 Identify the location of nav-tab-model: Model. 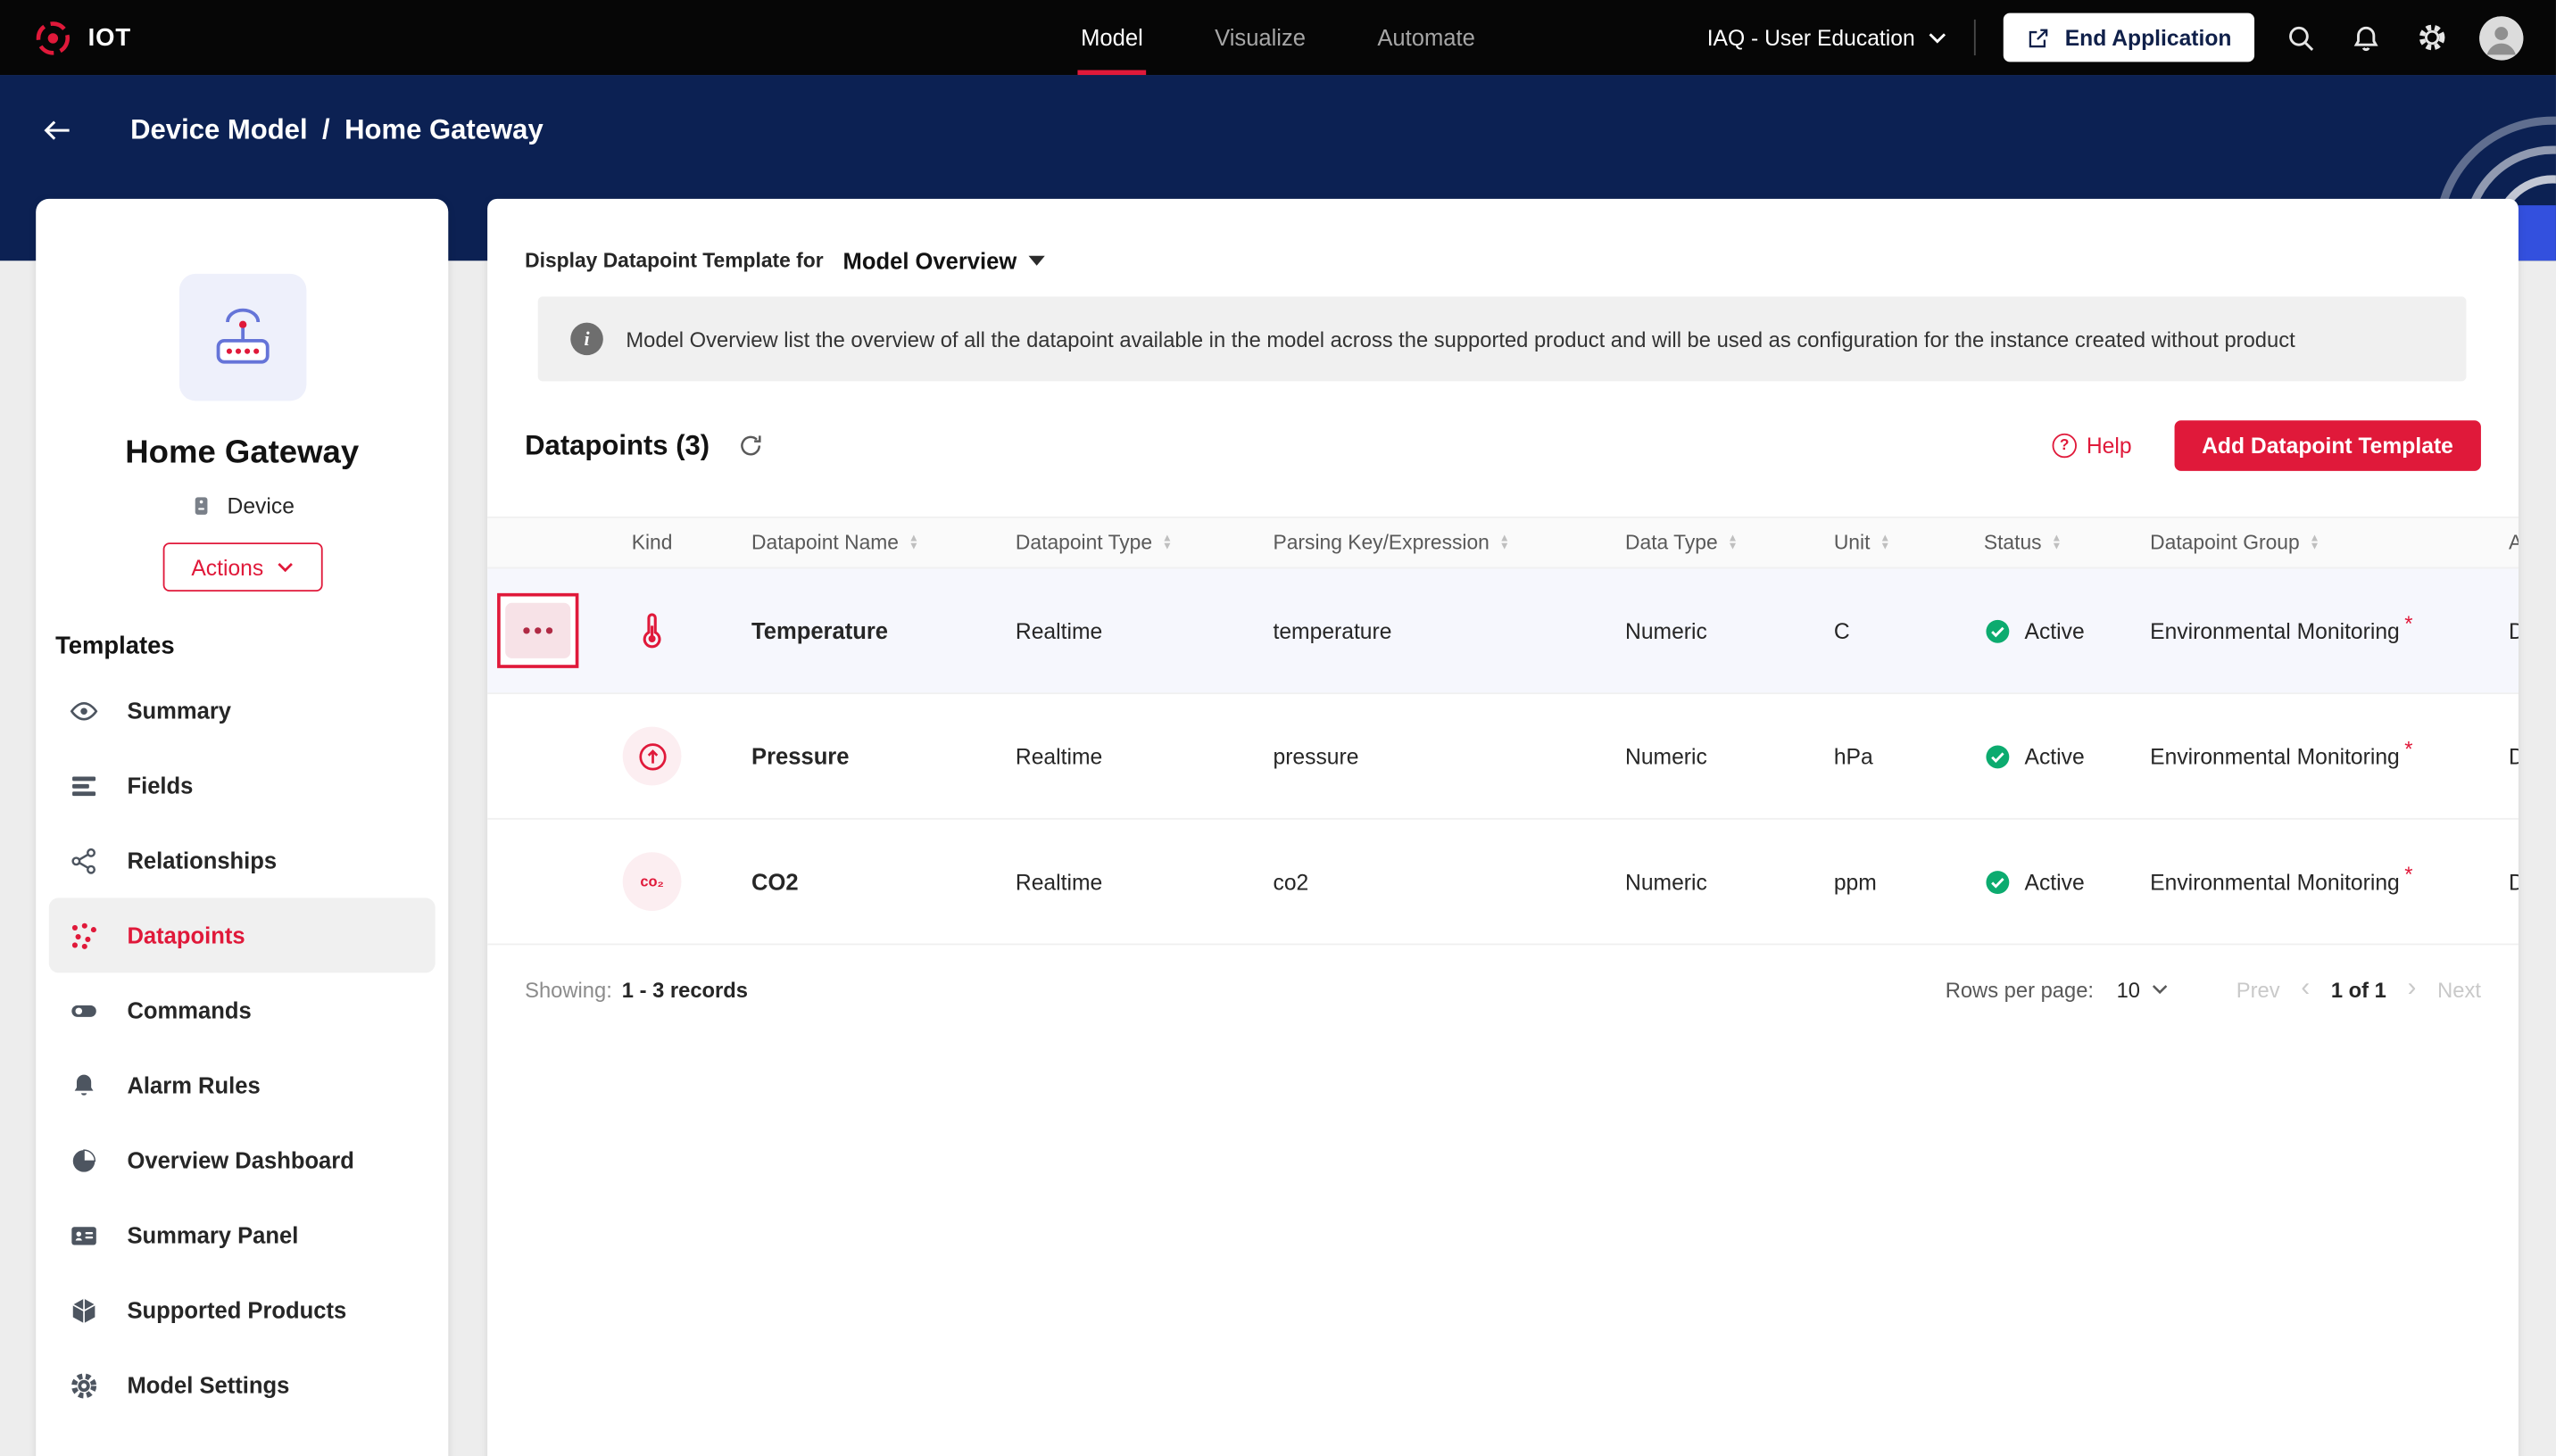
(1112, 38).